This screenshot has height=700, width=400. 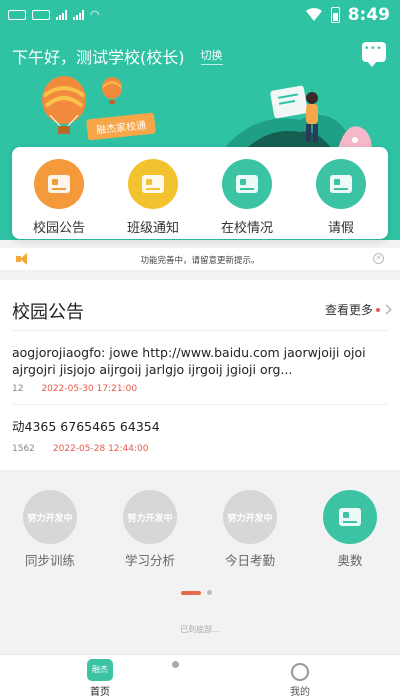 I want to click on quick-action-class-notice: 班级通知, so click(x=153, y=197).